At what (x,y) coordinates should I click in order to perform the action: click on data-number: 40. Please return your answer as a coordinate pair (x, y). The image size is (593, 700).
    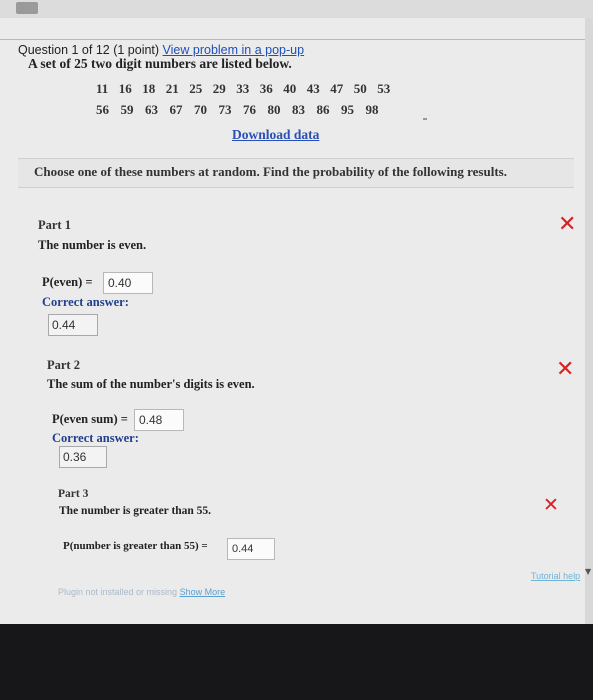
    Looking at the image, I should click on (290, 88).